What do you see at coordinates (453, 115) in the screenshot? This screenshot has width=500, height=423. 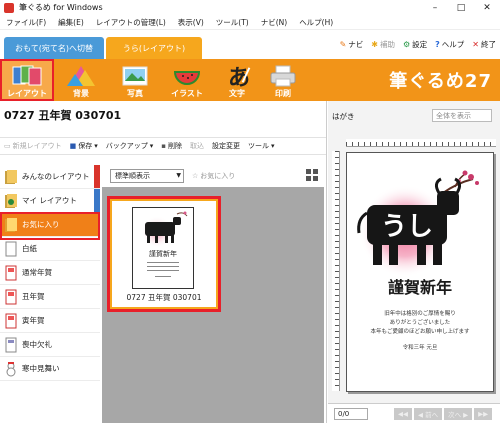 I see `zoom-value: 全体を表示` at bounding box center [453, 115].